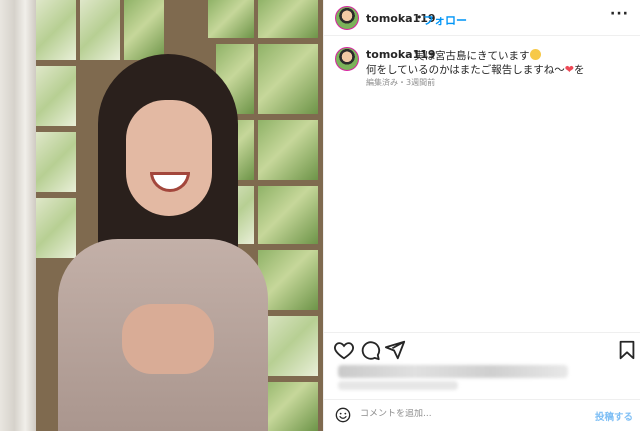 This screenshot has width=640, height=431. What do you see at coordinates (470, 414) in the screenshot?
I see `comment-input` at bounding box center [470, 414].